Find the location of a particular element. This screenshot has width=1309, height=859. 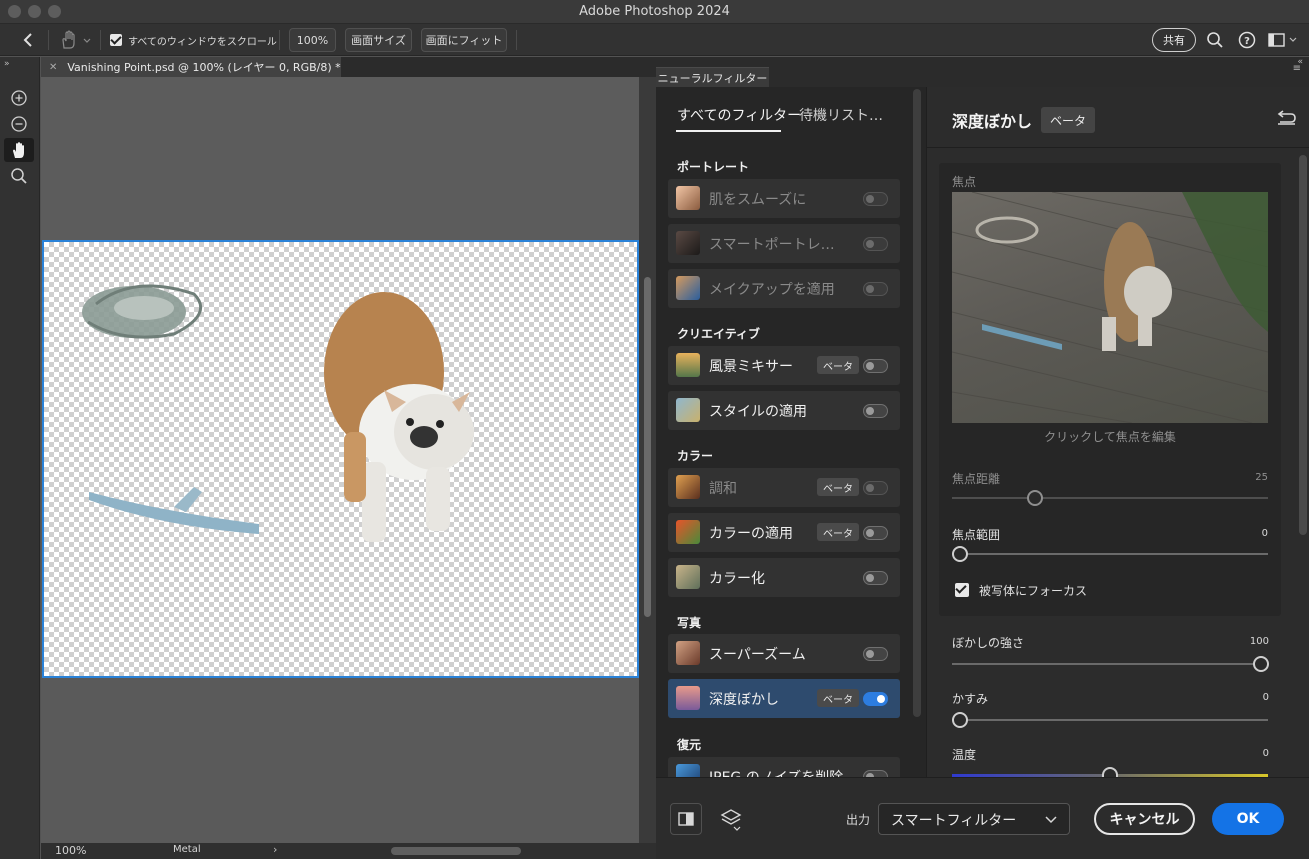

filter-label: 肌をスムーズに is located at coordinates (758, 200).